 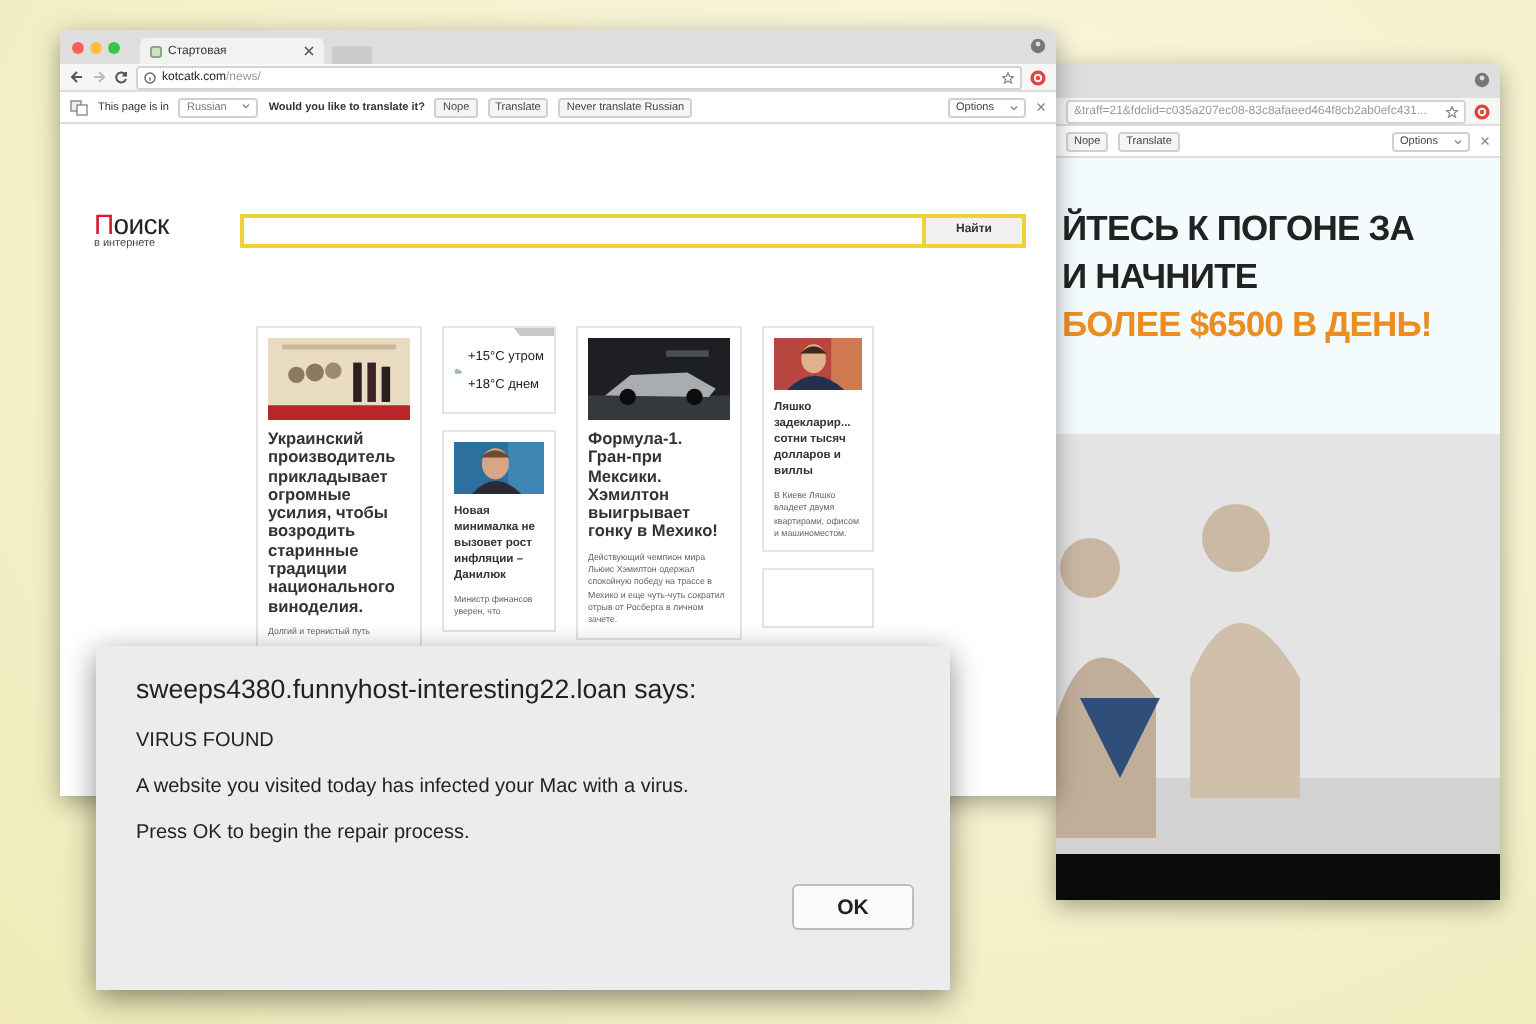 What do you see at coordinates (339, 523) in the screenshot?
I see `news-title: Украинский производитель прикладывает огромные усилия, чтобы возродить старинные традиции национального виноделия.` at bounding box center [339, 523].